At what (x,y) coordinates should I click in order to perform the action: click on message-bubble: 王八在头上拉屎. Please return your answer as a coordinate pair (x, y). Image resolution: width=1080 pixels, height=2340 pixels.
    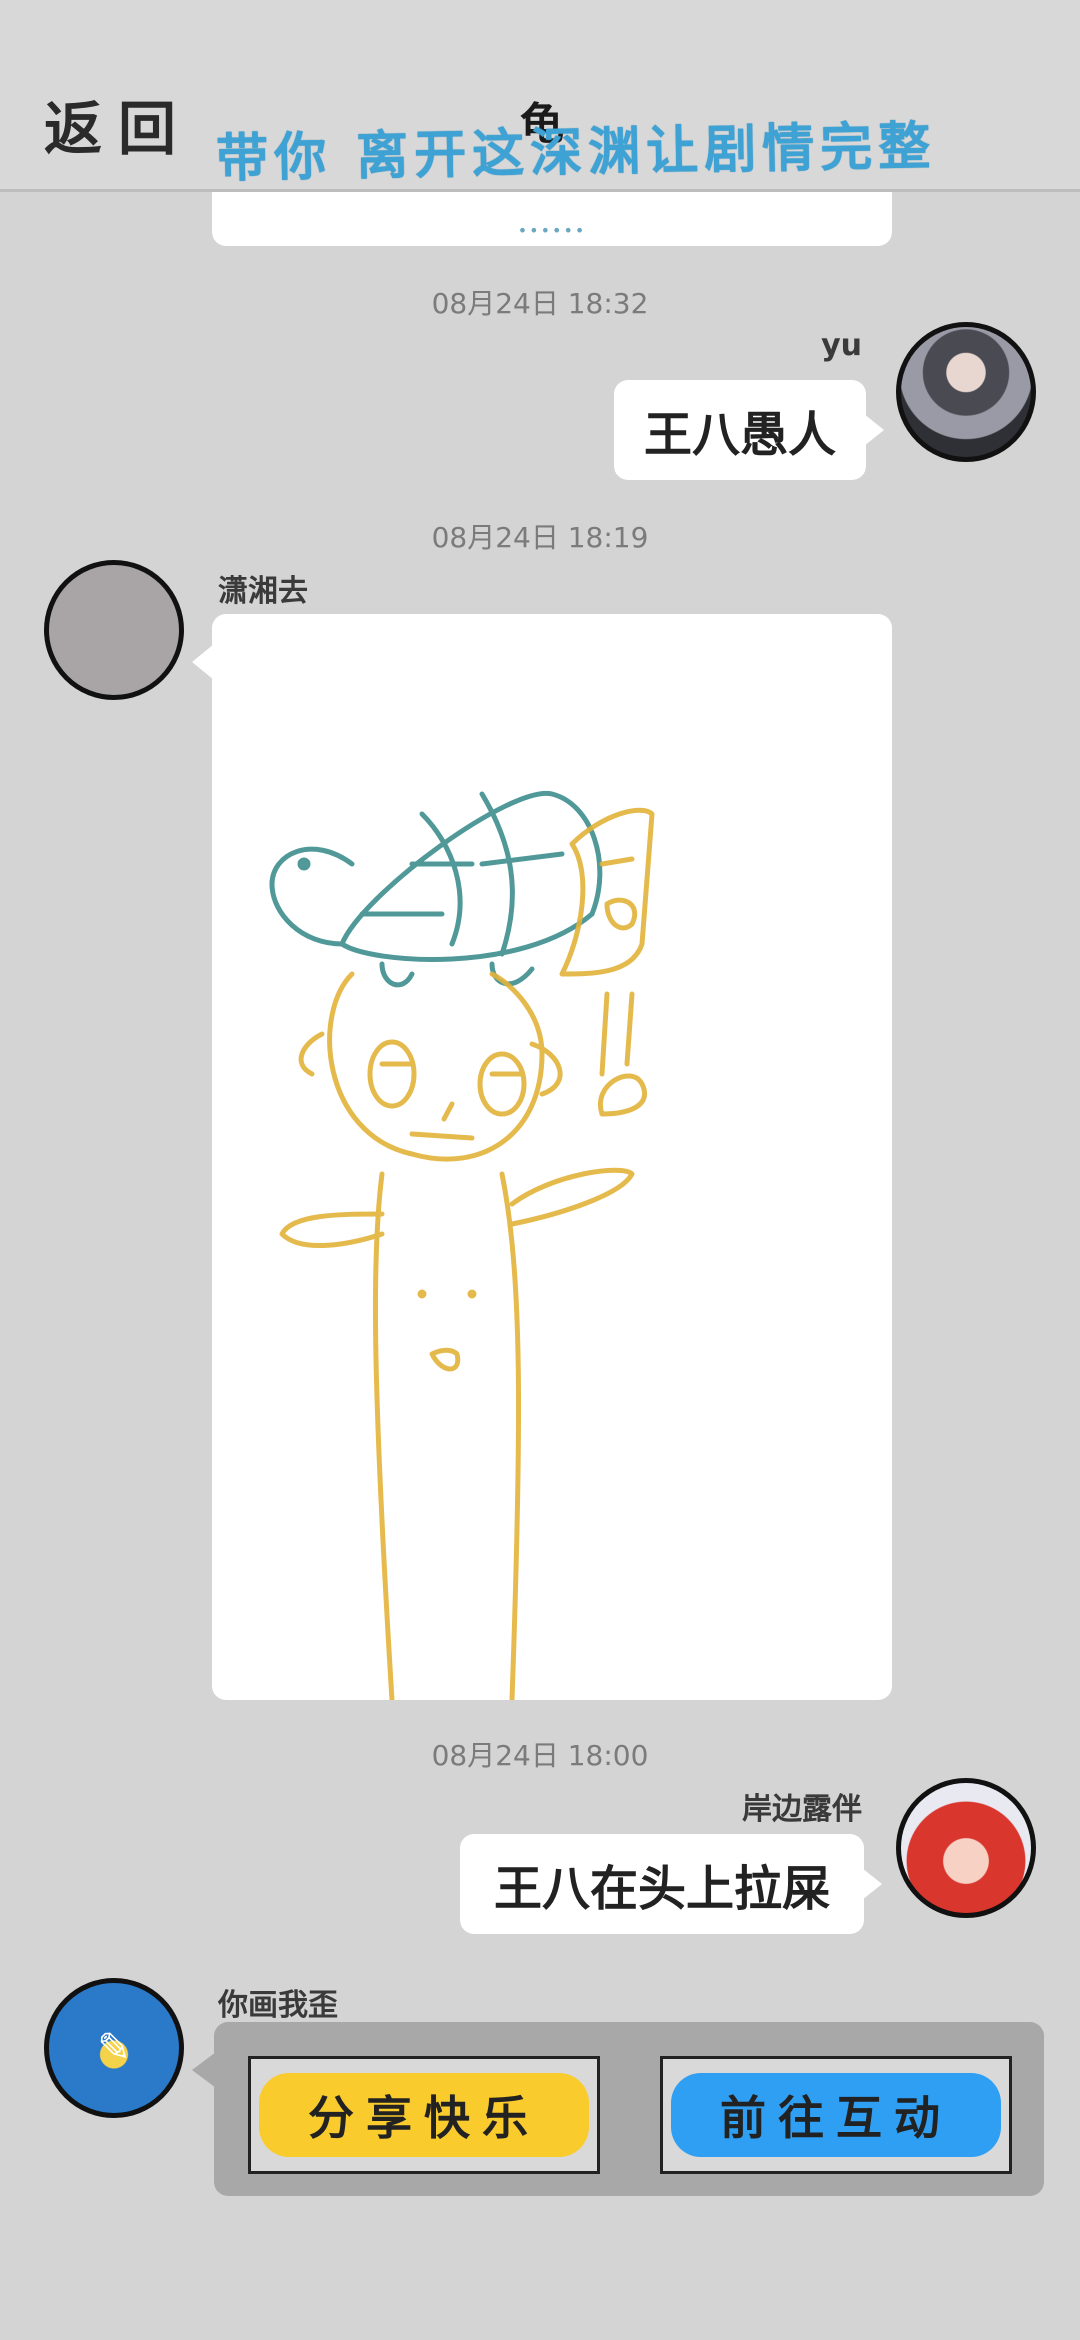
    Looking at the image, I should click on (671, 1884).